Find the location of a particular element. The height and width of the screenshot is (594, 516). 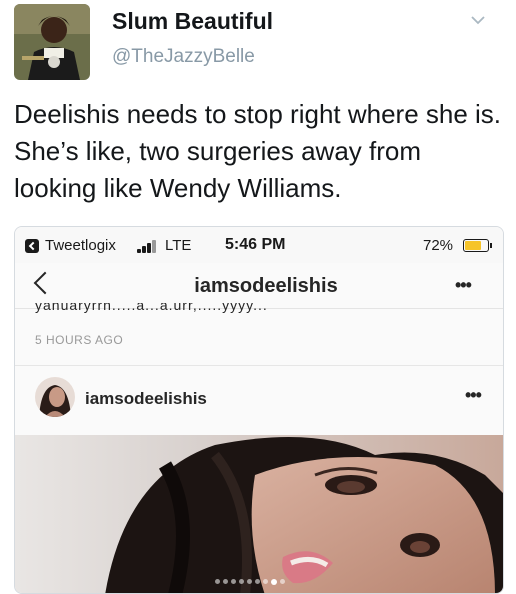

battery-percent: 72% is located at coordinates (438, 245).